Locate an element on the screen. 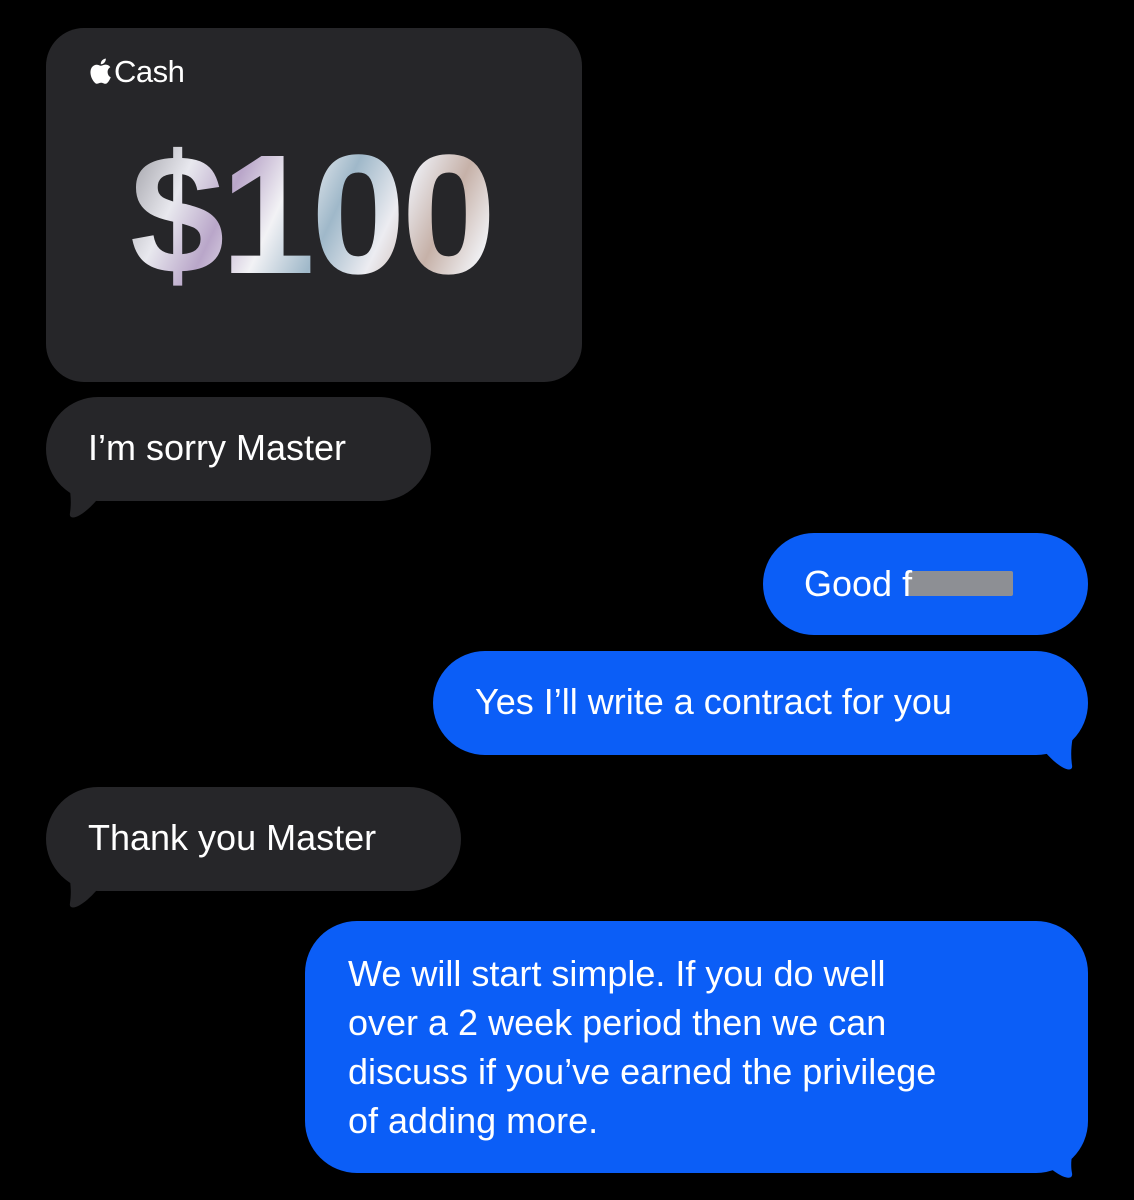 The image size is (1134, 1200). redaction-box is located at coordinates (960, 583).